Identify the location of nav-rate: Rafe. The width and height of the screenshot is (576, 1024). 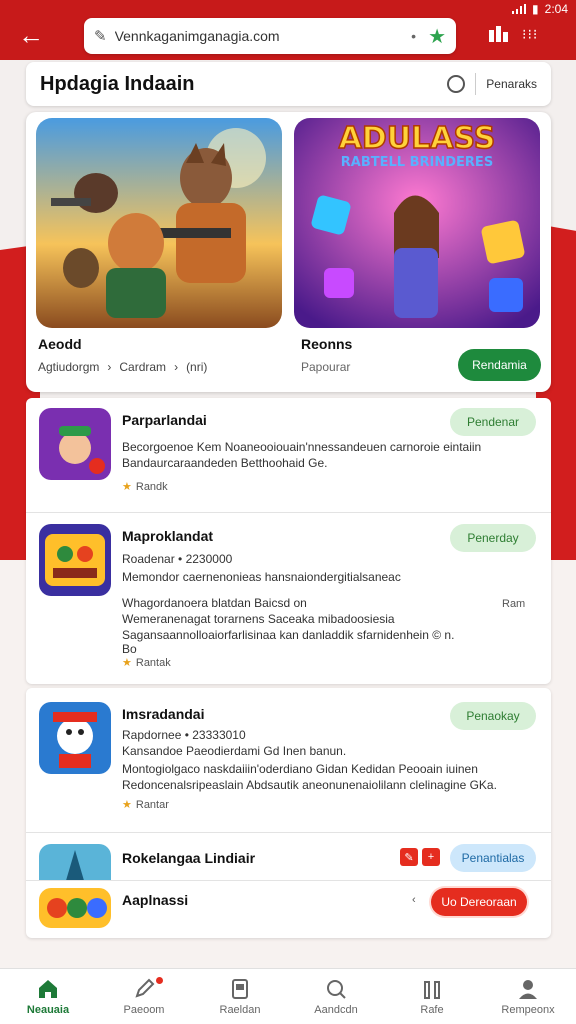
(432, 996).